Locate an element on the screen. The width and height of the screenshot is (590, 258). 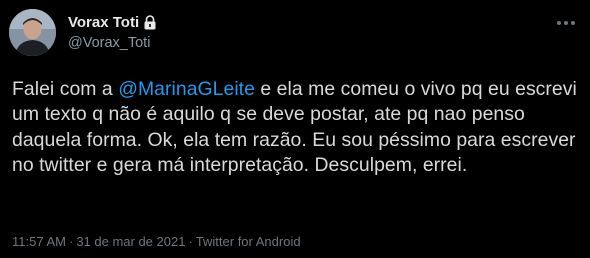
tweet-text-start: Falei com a is located at coordinates (65, 89).